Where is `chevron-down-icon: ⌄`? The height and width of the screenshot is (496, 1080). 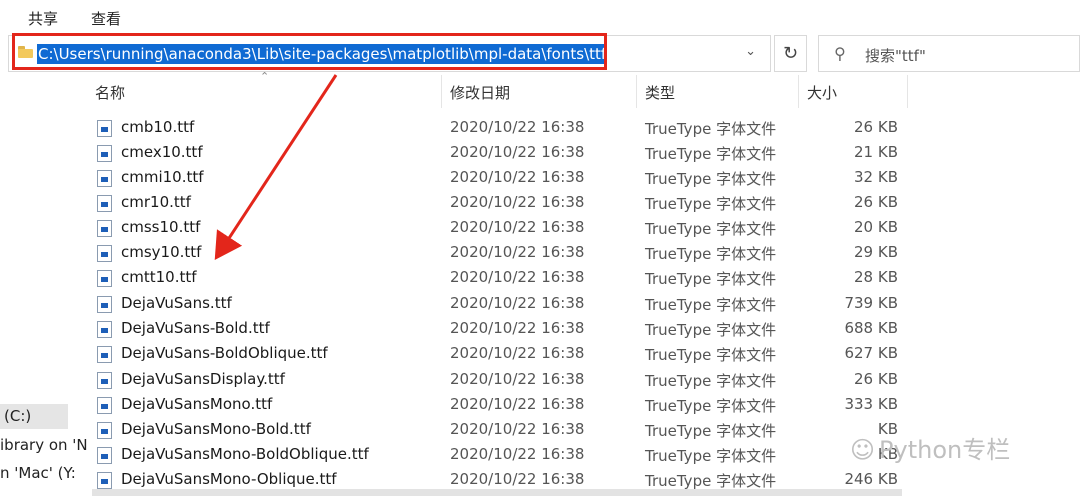 chevron-down-icon: ⌄ is located at coordinates (750, 51).